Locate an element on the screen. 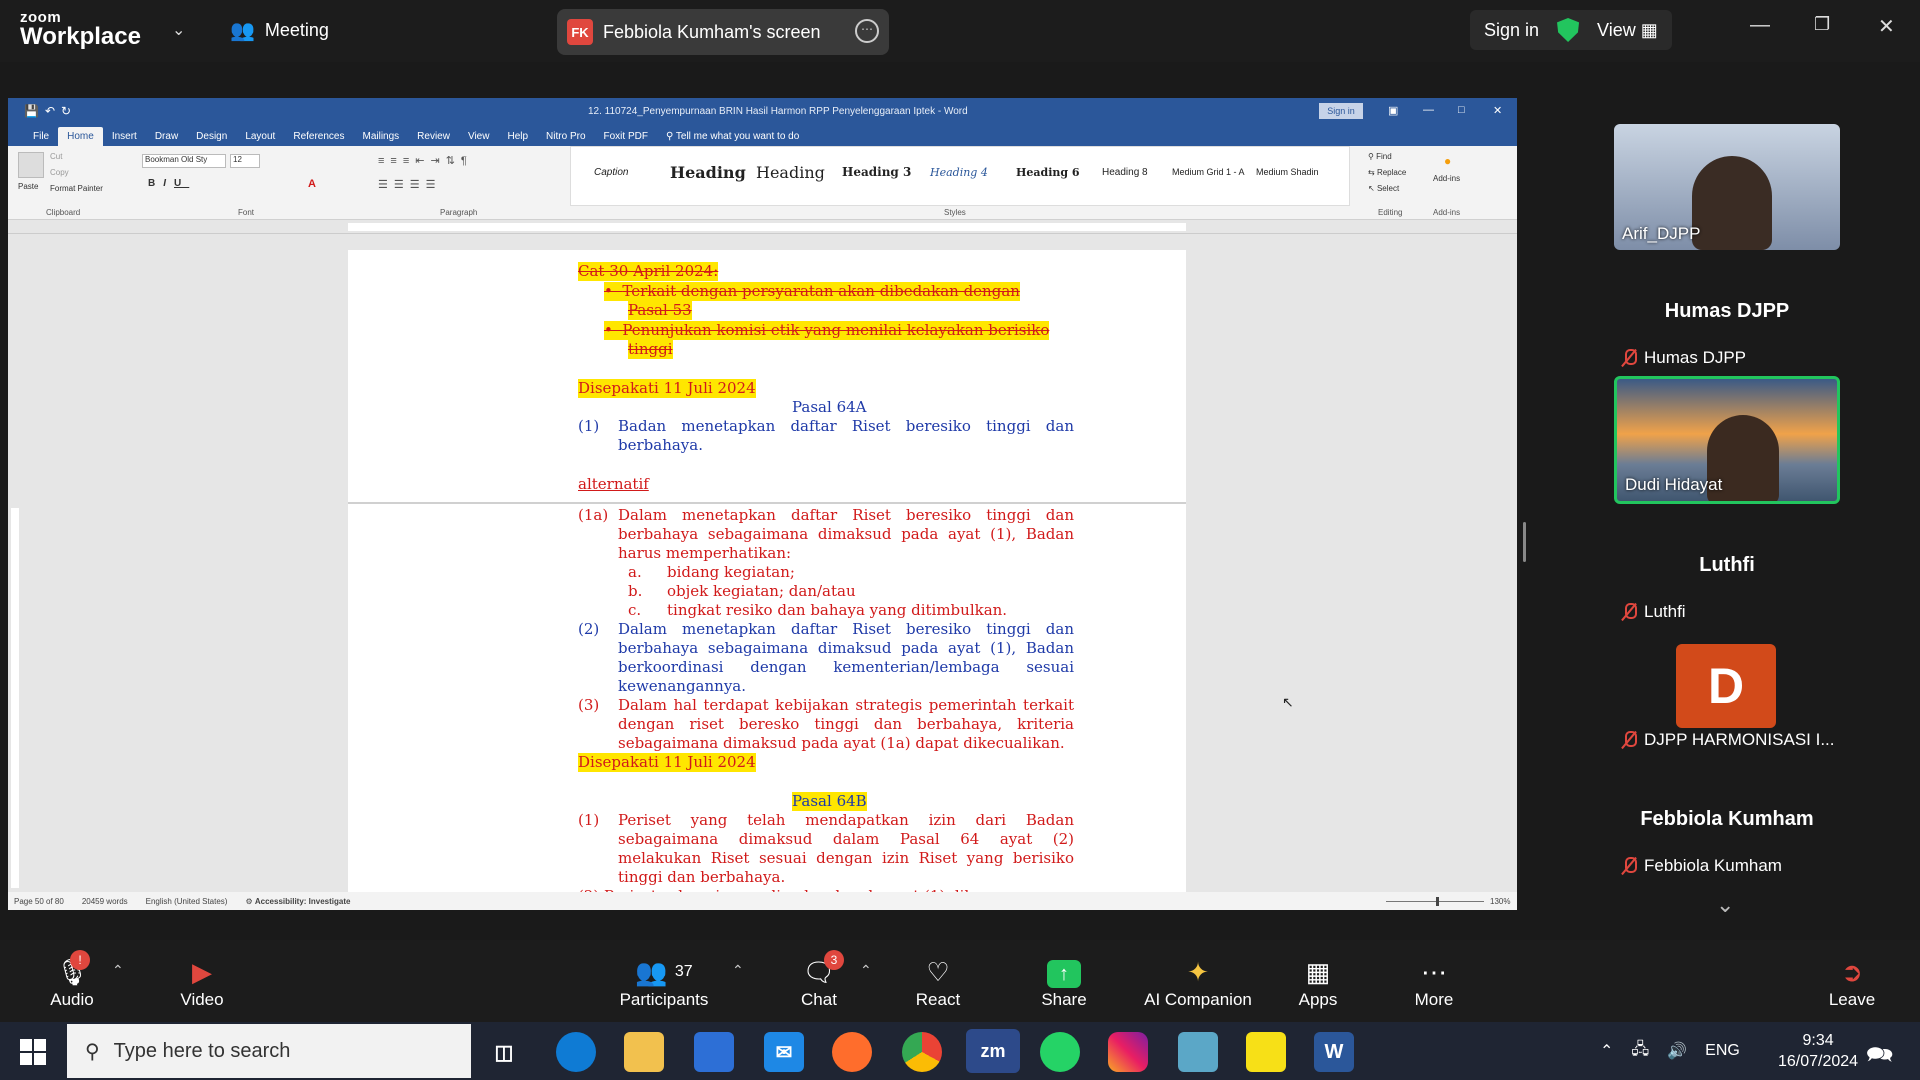  font-size-select: 12 is located at coordinates (245, 161).